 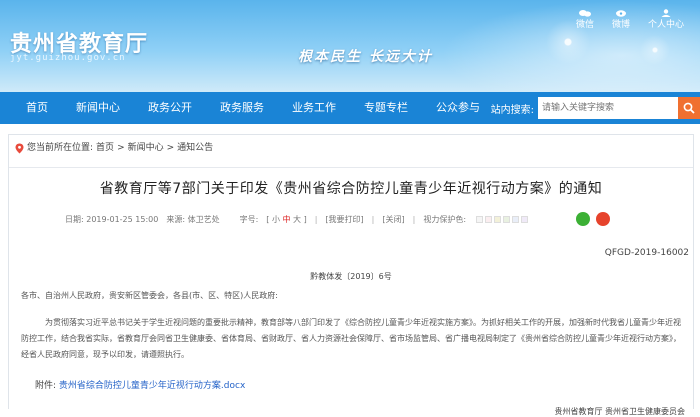 I want to click on user-icon, so click(x=666, y=13).